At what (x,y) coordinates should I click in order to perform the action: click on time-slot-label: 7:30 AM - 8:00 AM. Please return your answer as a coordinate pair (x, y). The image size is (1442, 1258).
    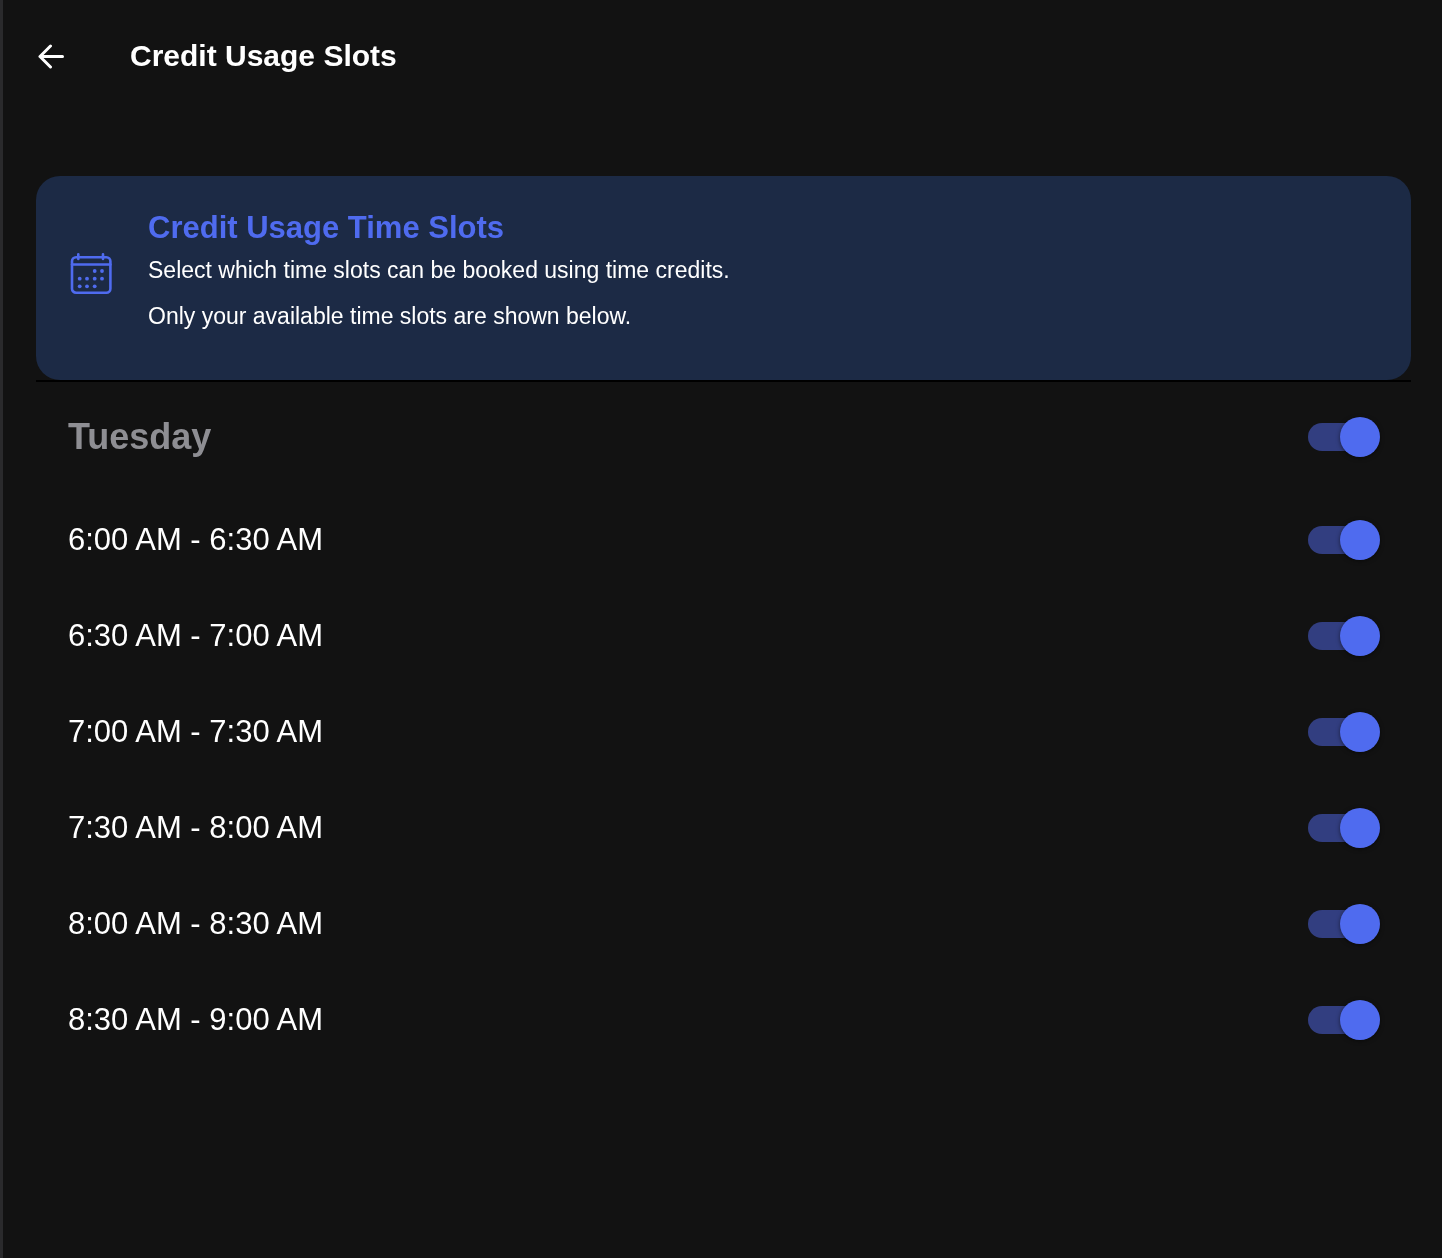
    Looking at the image, I should click on (196, 828).